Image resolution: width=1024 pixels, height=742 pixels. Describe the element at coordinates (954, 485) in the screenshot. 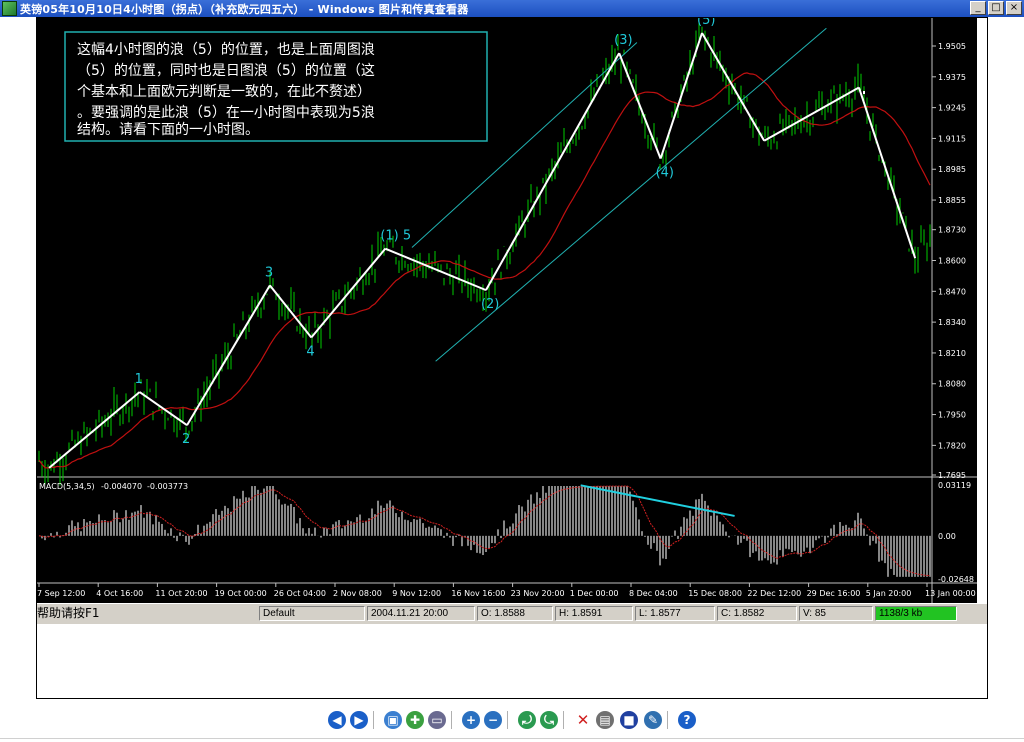

I see `macd-tick-label: 0.03119` at that location.